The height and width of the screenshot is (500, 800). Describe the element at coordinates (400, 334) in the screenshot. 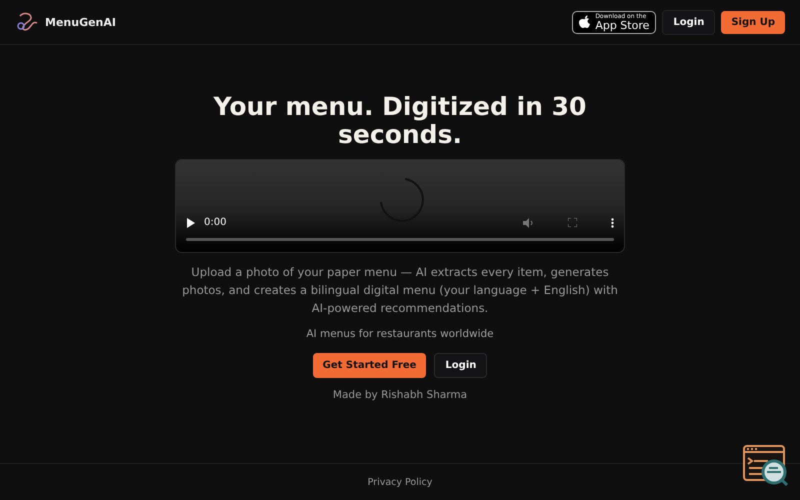

I see `tagline: AI menus for restaurants worldwide` at that location.